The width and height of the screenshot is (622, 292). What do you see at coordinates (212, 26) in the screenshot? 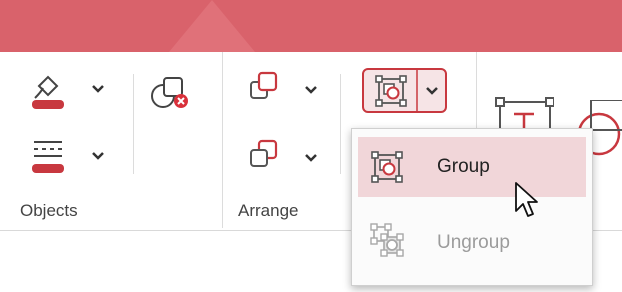
I see `active-tab-notch` at bounding box center [212, 26].